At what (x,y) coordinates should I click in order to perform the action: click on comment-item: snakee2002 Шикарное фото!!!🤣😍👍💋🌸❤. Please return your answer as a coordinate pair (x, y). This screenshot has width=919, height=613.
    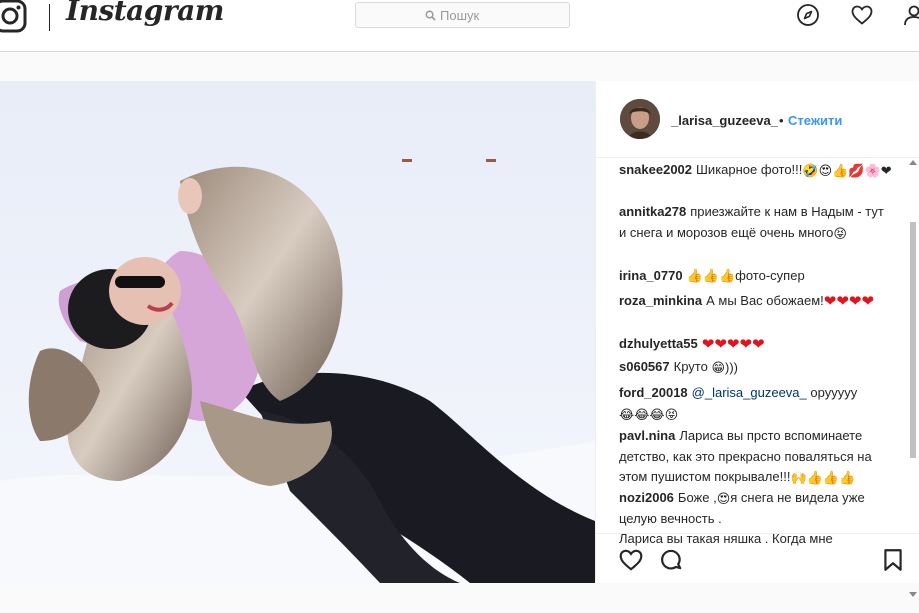
    Looking at the image, I should click on (756, 170).